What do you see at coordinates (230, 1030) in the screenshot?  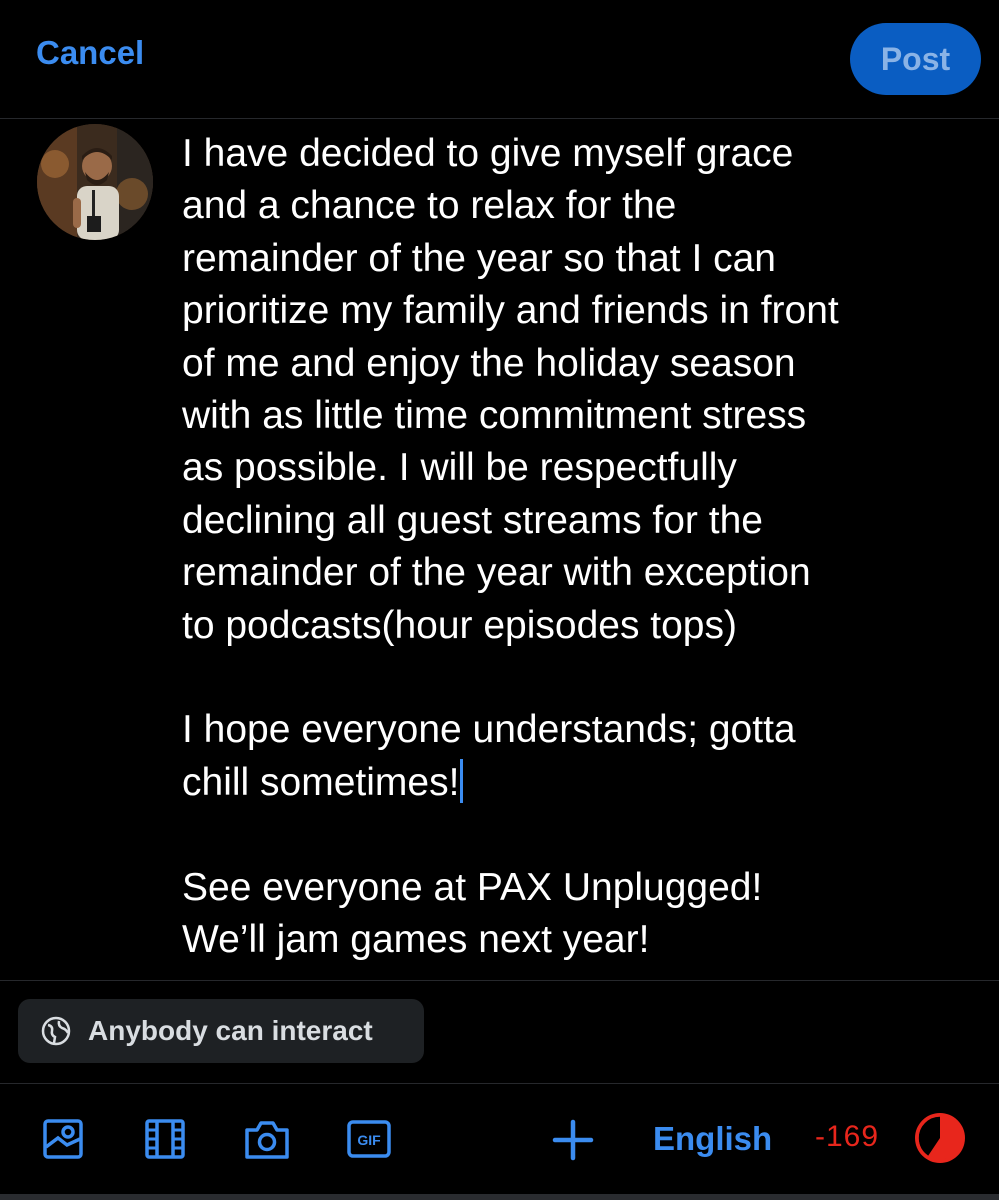 I see `reply-settings-label: Anybody can interact` at bounding box center [230, 1030].